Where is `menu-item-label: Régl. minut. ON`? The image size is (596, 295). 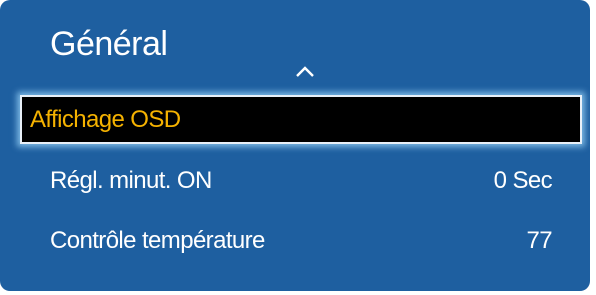
menu-item-label: Régl. minut. ON is located at coordinates (131, 180).